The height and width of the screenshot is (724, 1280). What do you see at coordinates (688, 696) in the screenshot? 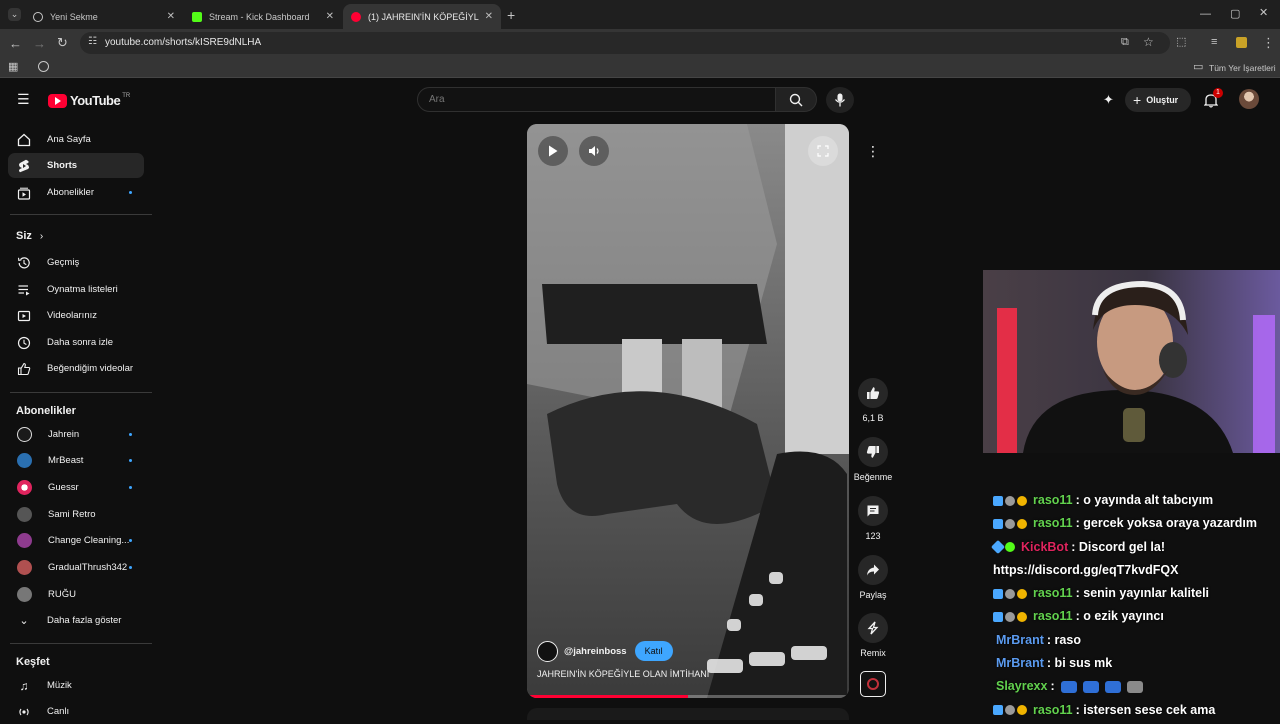
I see `video-progress-bar` at bounding box center [688, 696].